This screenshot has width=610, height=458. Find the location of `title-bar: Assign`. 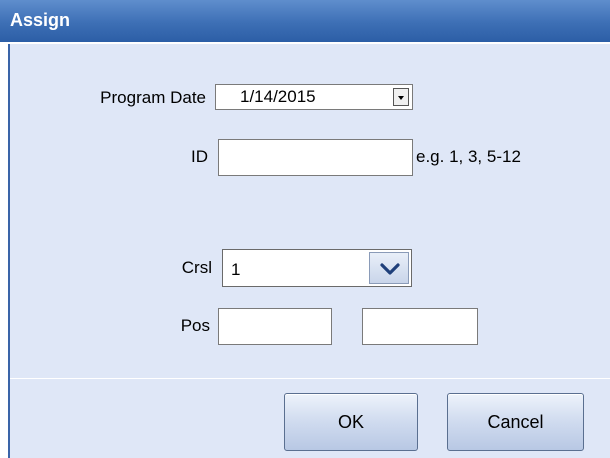

title-bar: Assign is located at coordinates (305, 21).